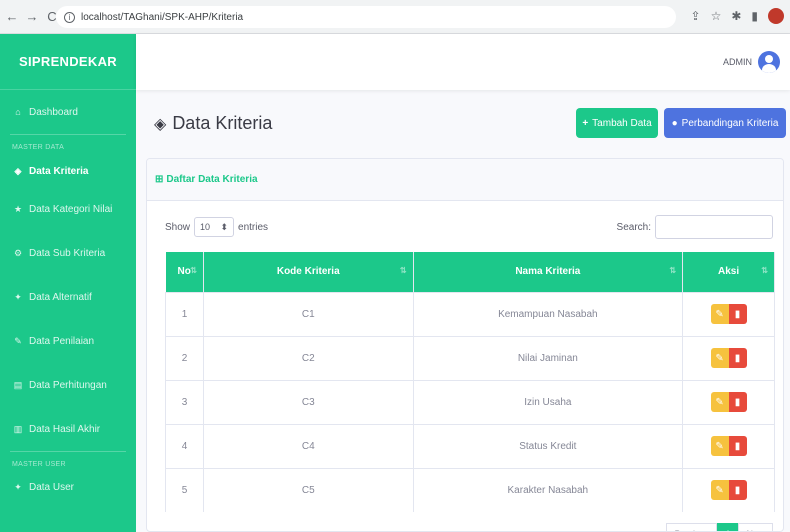 Image resolution: width=790 pixels, height=532 pixels. I want to click on star-icon: ★, so click(18, 208).